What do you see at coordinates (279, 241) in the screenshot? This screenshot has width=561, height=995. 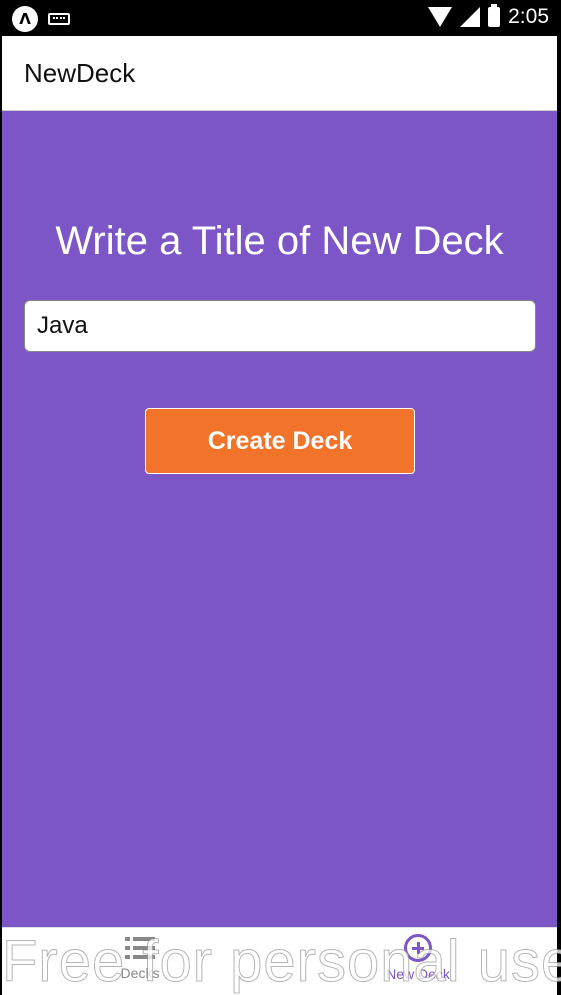 I see `new-deck-heading: Write a Title of New Deck` at bounding box center [279, 241].